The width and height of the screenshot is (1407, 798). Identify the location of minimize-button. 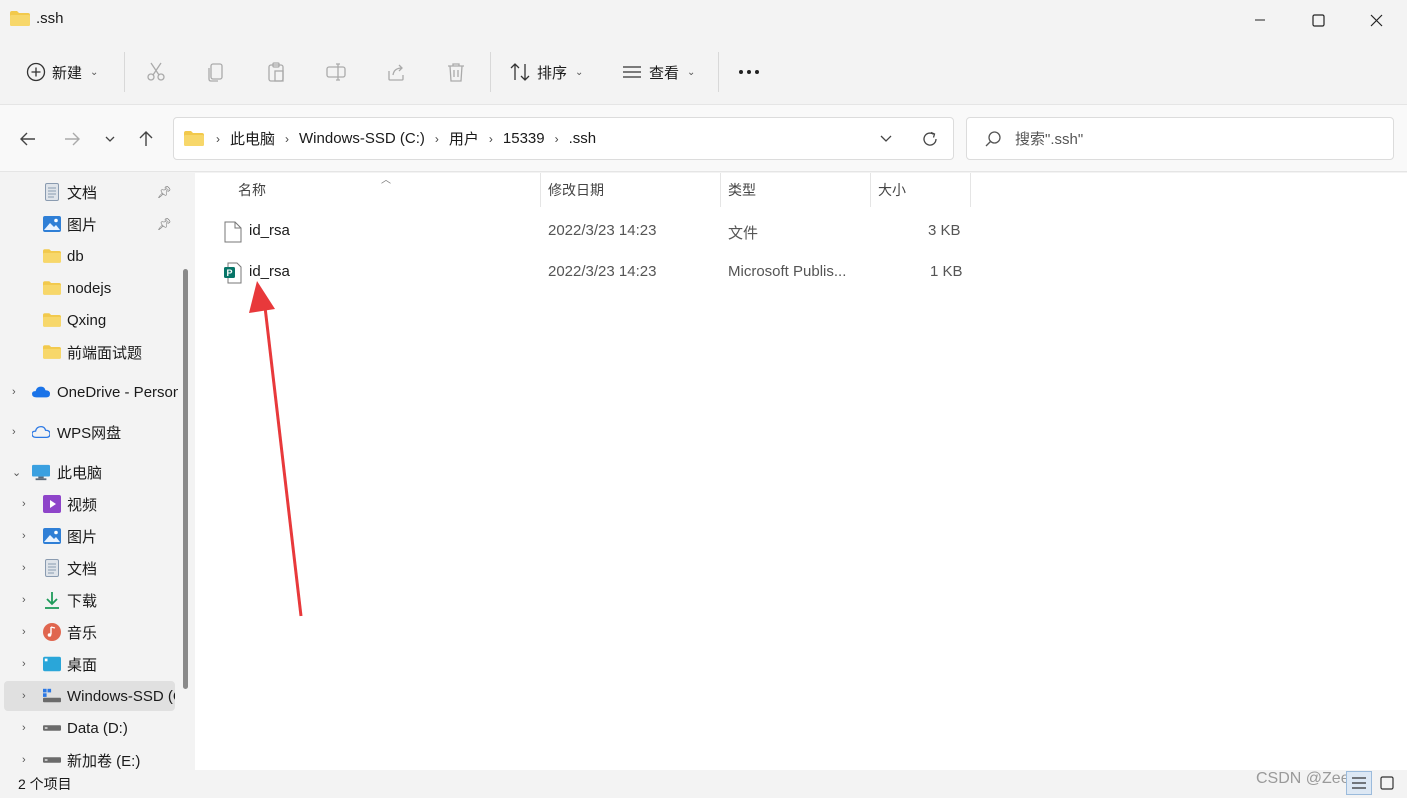
(1260, 20).